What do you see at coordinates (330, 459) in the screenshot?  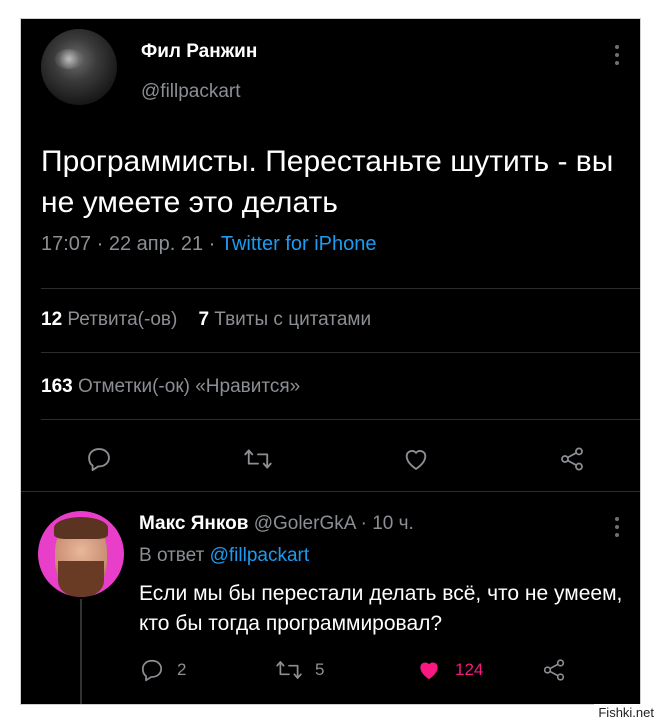 I see `tweet-action-bar` at bounding box center [330, 459].